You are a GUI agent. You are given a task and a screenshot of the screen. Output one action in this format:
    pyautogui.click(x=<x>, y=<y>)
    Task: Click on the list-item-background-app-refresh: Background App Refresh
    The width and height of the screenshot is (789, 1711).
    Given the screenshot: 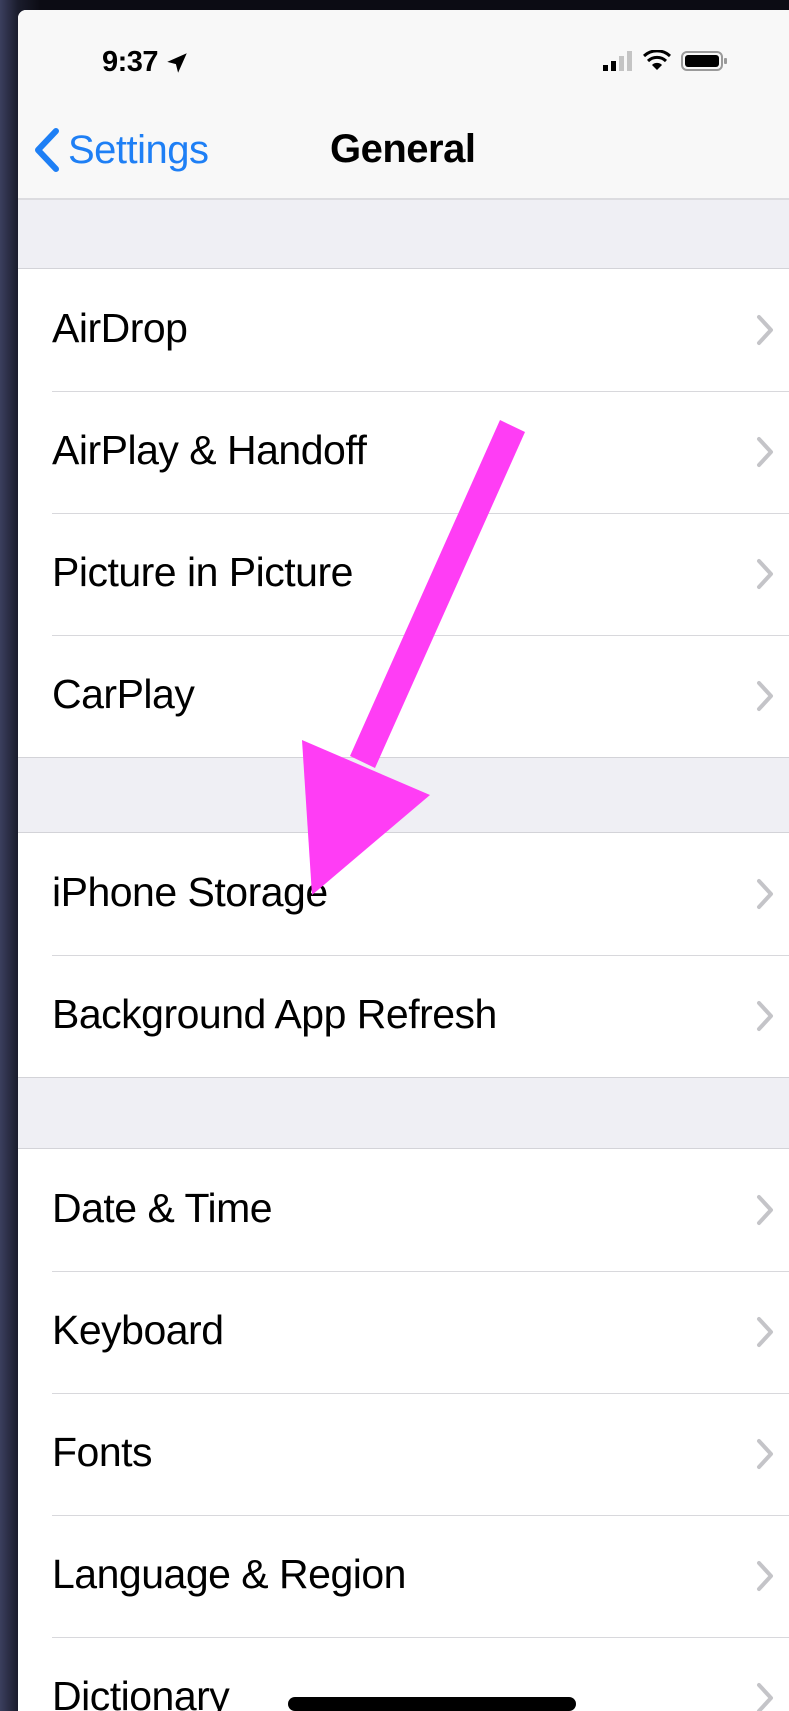 What is the action you would take?
    pyautogui.click(x=403, y=1016)
    